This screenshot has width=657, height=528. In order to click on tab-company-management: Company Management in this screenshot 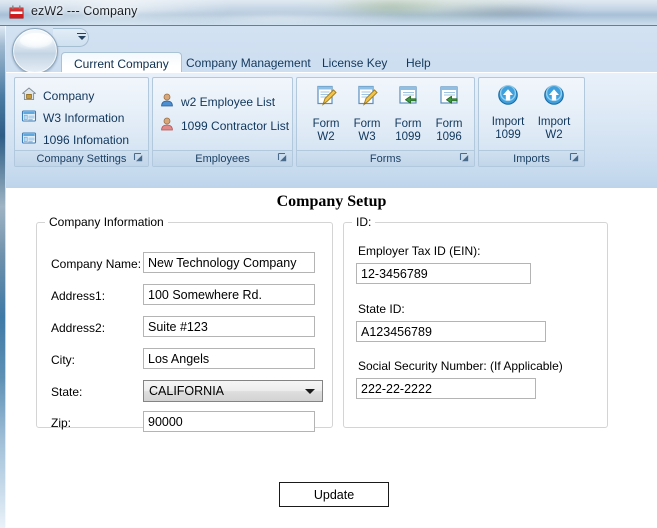, I will do `click(248, 62)`.